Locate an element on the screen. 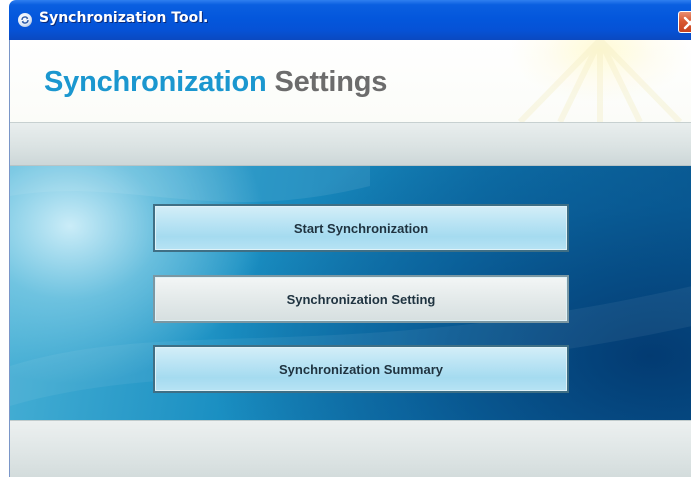  title-bar: Synchronization Tool. is located at coordinates (350, 20).